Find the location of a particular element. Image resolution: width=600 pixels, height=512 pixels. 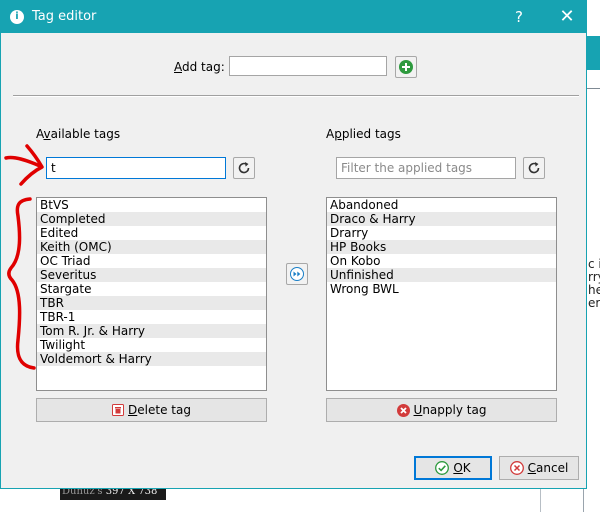

clear-applied-filter-button is located at coordinates (534, 168).